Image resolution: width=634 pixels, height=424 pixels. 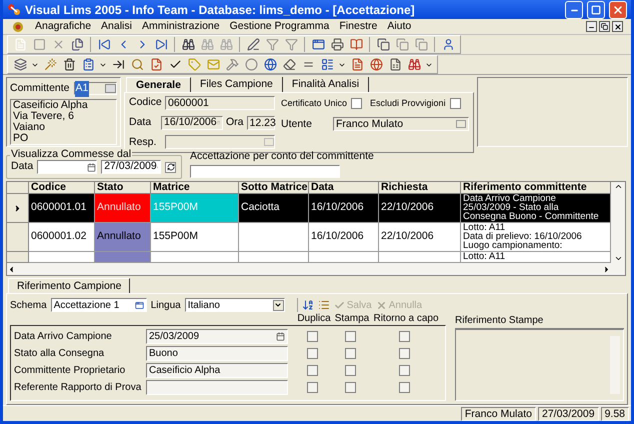 What do you see at coordinates (181, 26) in the screenshot?
I see `menu-item: Amministrazione` at bounding box center [181, 26].